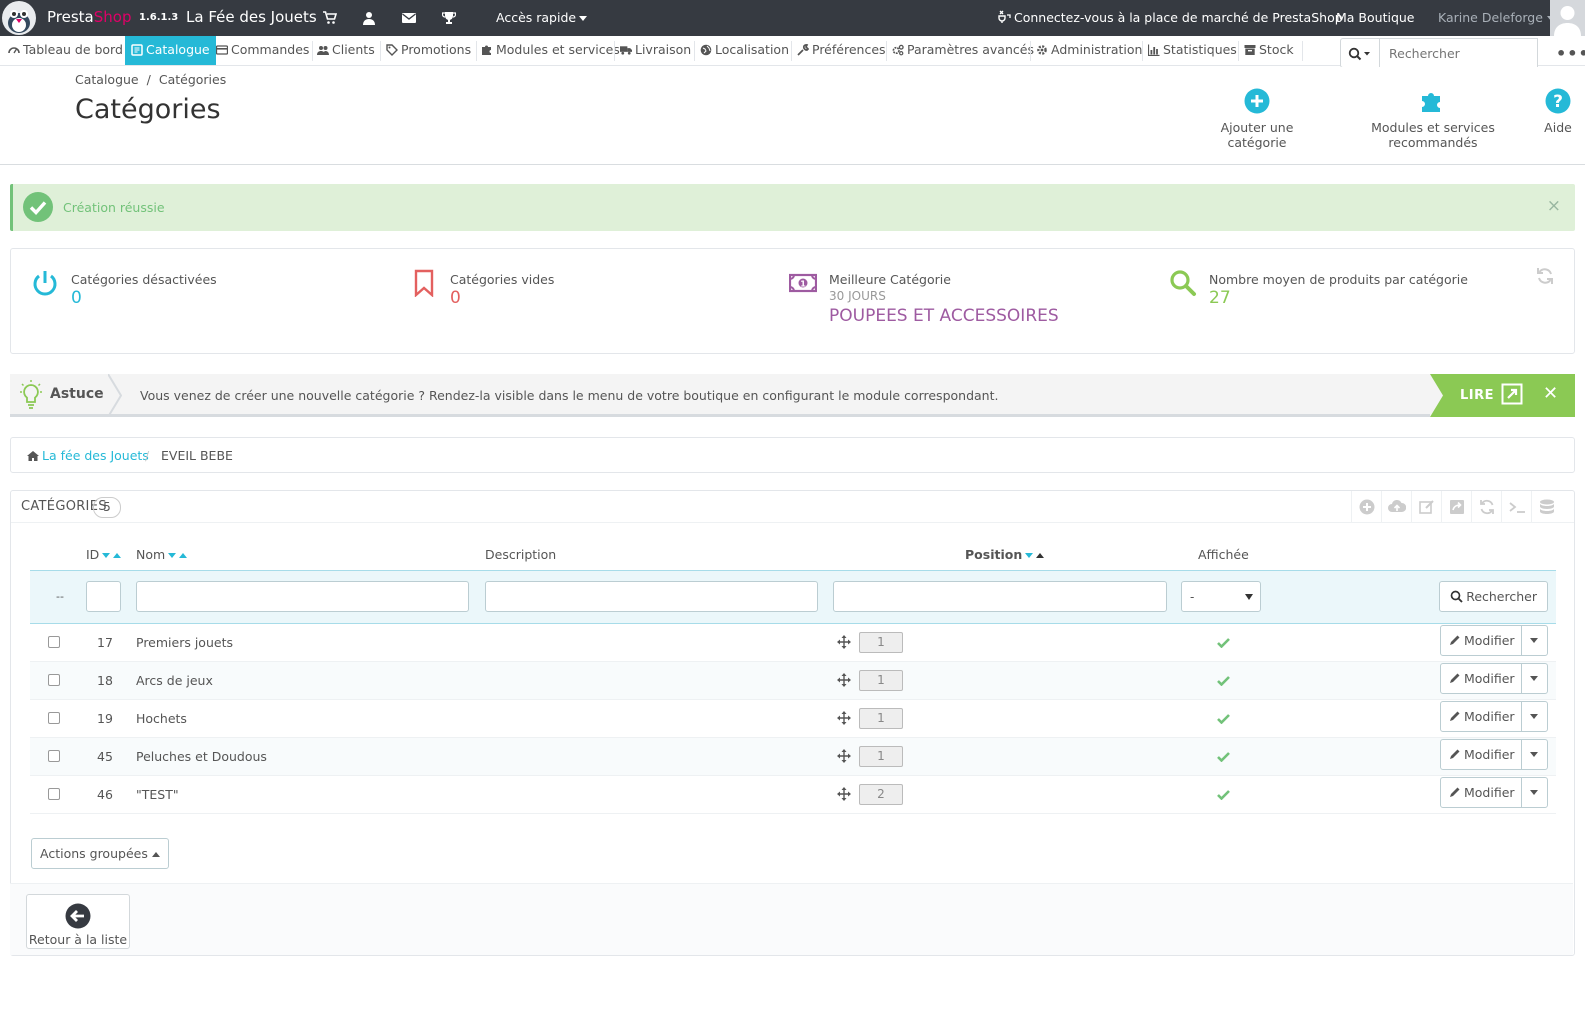 The width and height of the screenshot is (1585, 1036). What do you see at coordinates (1030, 51) in the screenshot?
I see `nav-divider` at bounding box center [1030, 51].